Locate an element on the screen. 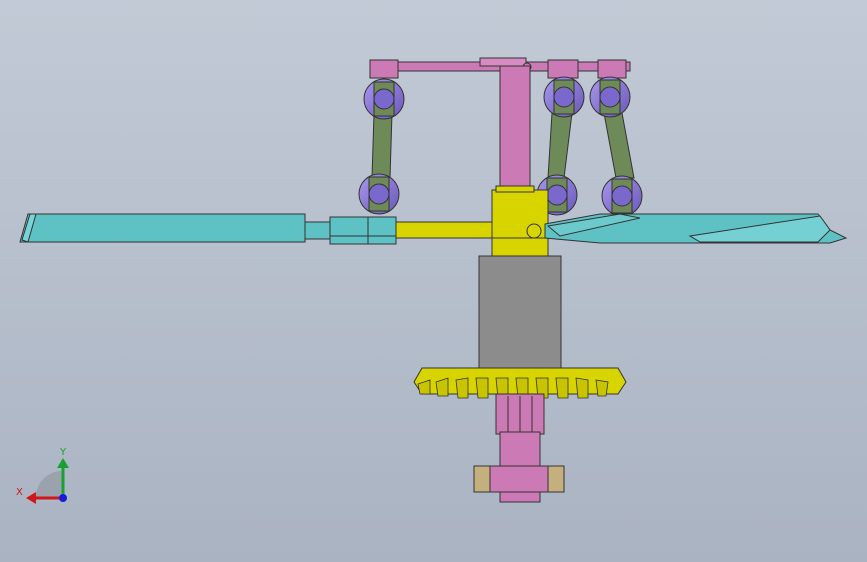 This screenshot has width=867, height=562. lower-shaft is located at coordinates (520, 430).